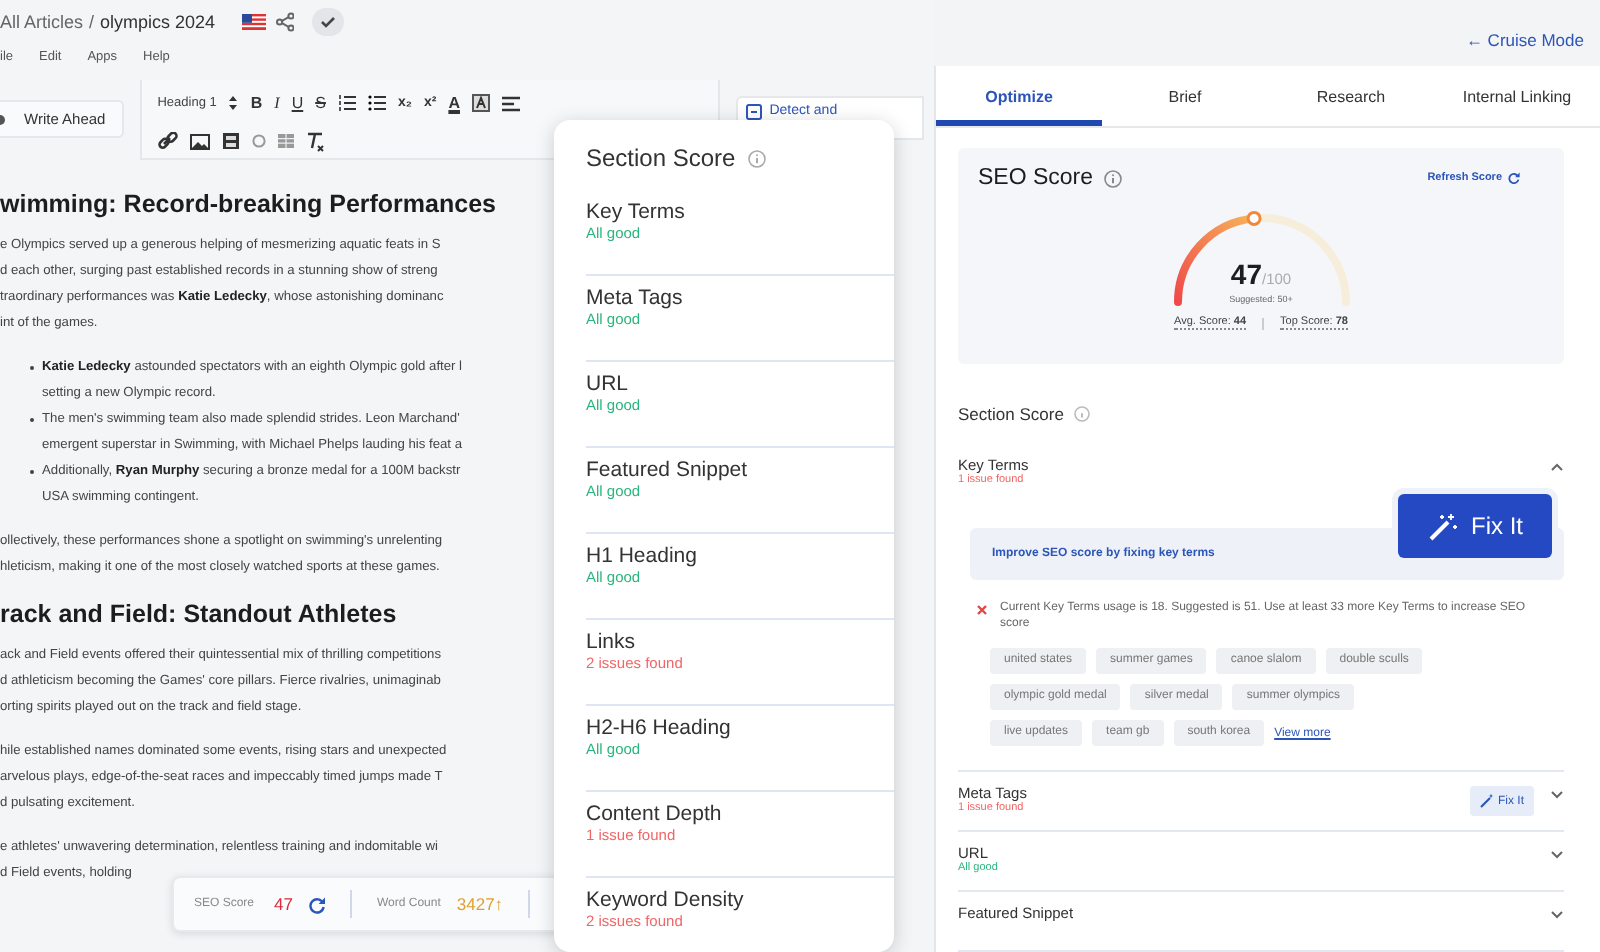  What do you see at coordinates (480, 103) in the screenshot?
I see `highlight-icon` at bounding box center [480, 103].